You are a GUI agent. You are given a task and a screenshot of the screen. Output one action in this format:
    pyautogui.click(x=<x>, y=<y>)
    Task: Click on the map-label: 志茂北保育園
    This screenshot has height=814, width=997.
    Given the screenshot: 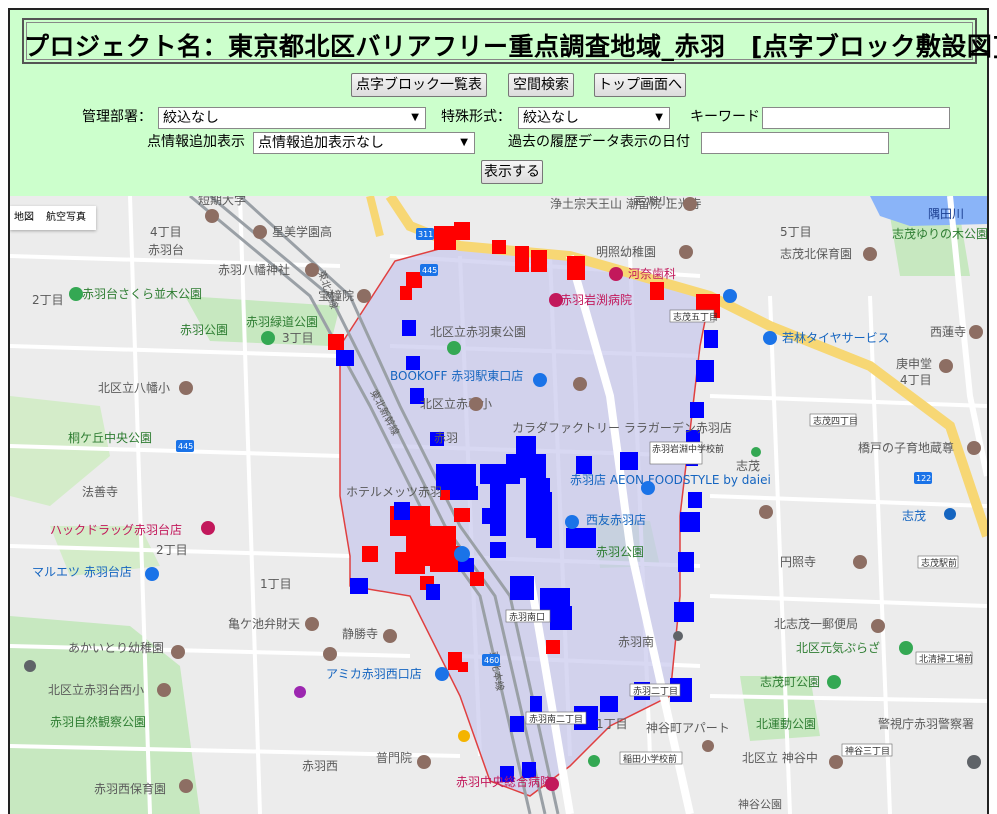 What is the action you would take?
    pyautogui.click(x=816, y=253)
    